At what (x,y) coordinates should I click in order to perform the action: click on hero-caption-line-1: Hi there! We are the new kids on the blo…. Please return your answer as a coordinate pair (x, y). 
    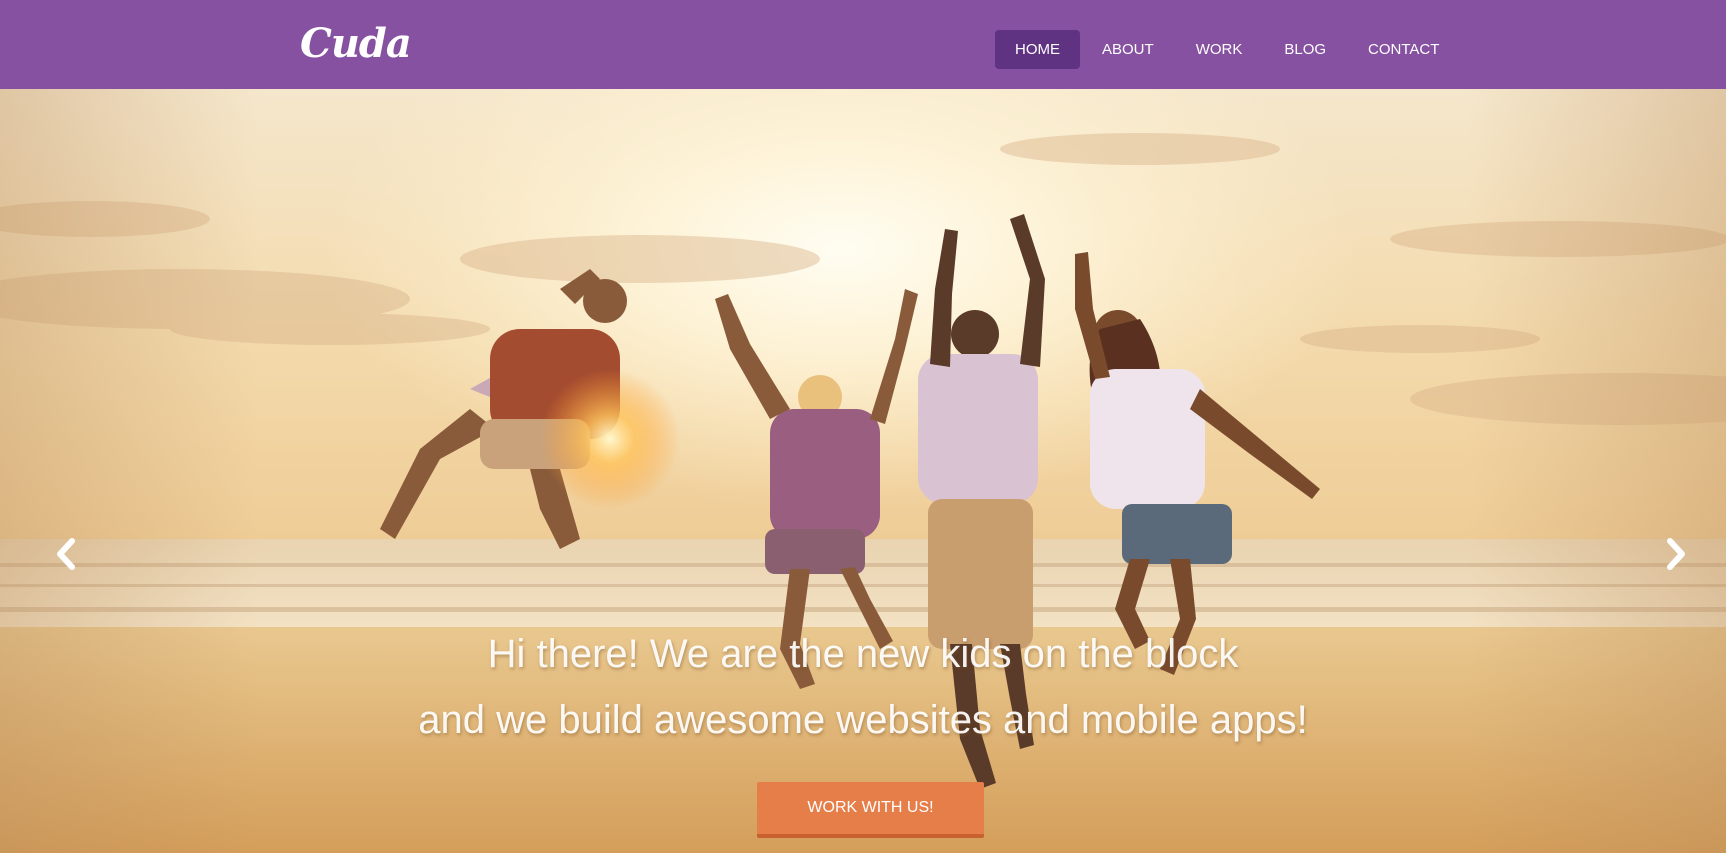
    Looking at the image, I should click on (863, 654).